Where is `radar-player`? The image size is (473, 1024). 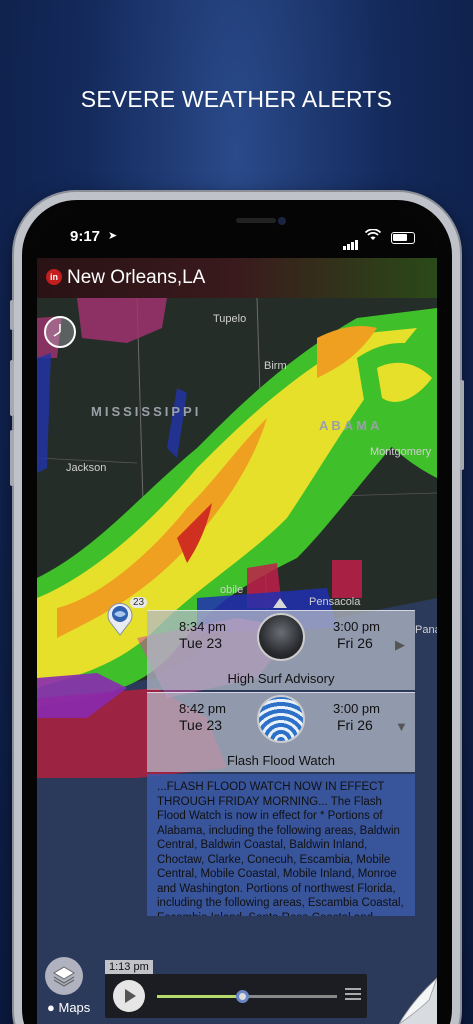
radar-player is located at coordinates (236, 996).